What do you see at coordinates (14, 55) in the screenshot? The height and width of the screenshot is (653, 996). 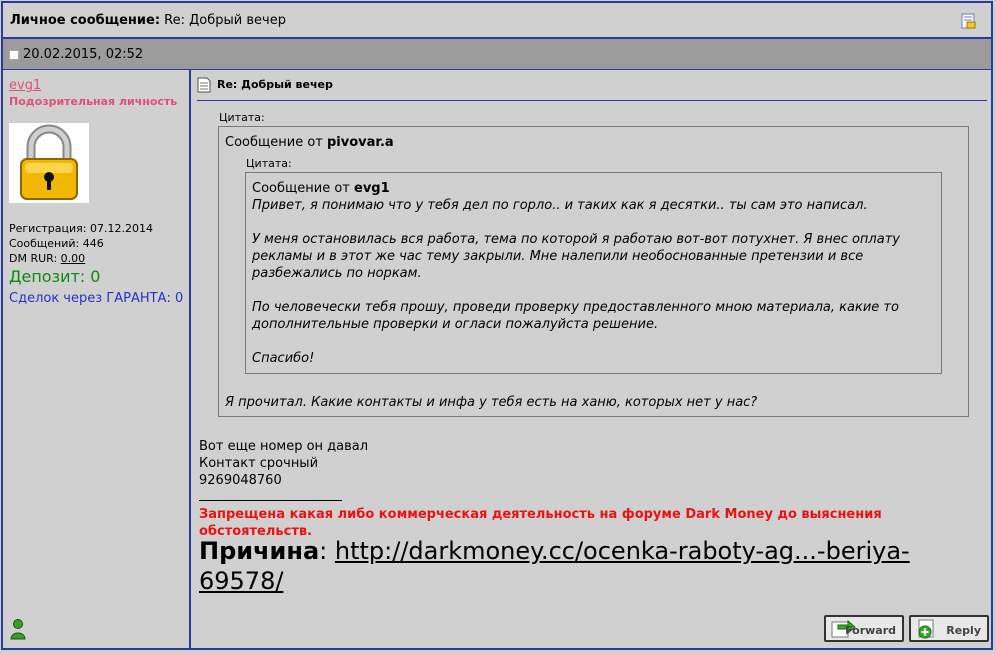 I see `post-status-icon` at bounding box center [14, 55].